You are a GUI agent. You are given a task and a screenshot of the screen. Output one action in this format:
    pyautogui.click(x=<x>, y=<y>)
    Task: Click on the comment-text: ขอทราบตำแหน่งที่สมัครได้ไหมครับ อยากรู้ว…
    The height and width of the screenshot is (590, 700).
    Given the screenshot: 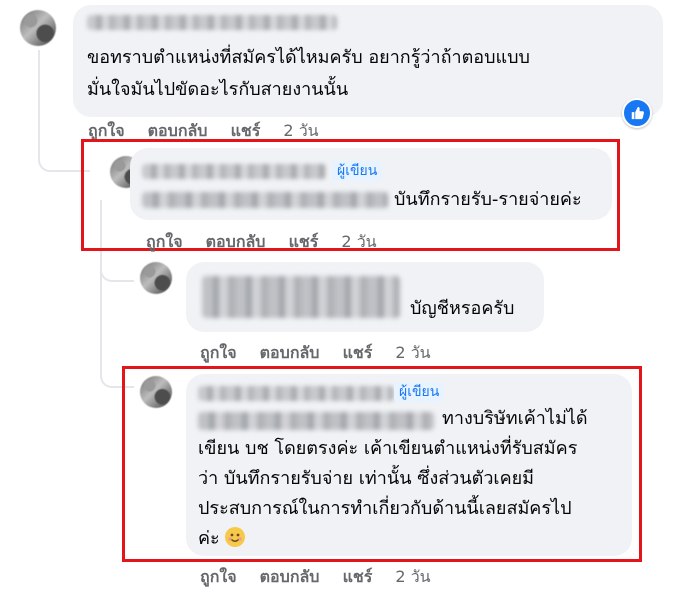 What is the action you would take?
    pyautogui.click(x=308, y=57)
    